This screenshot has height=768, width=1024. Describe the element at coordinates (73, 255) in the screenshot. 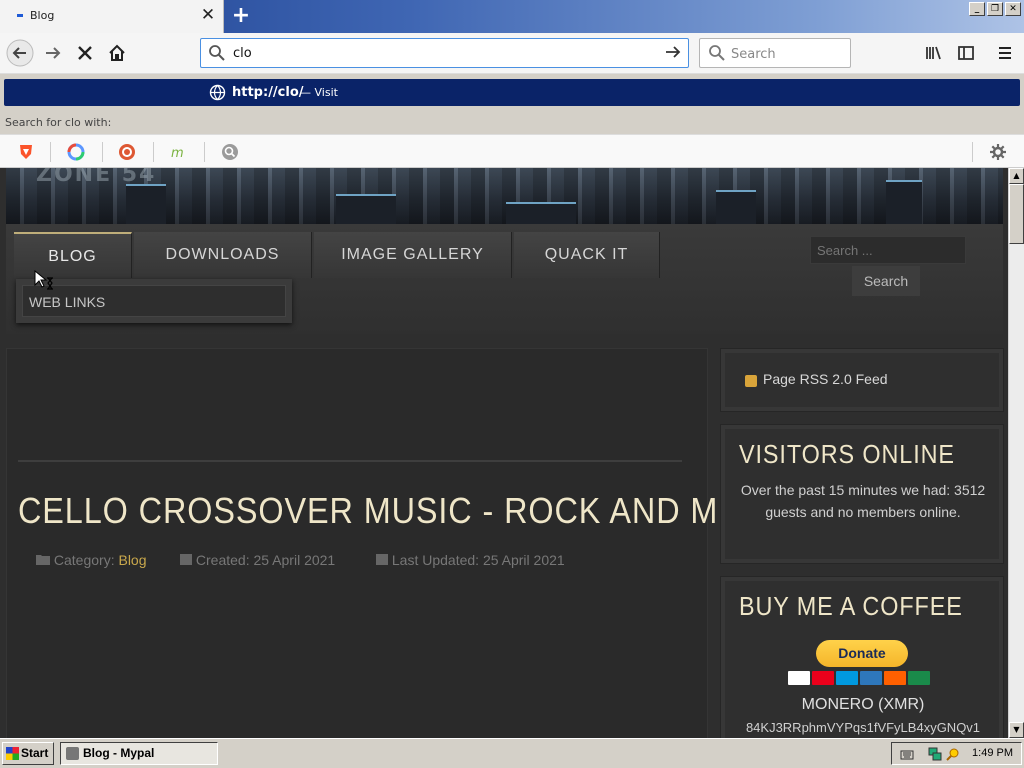

I see `menu-blog: BLOG` at that location.